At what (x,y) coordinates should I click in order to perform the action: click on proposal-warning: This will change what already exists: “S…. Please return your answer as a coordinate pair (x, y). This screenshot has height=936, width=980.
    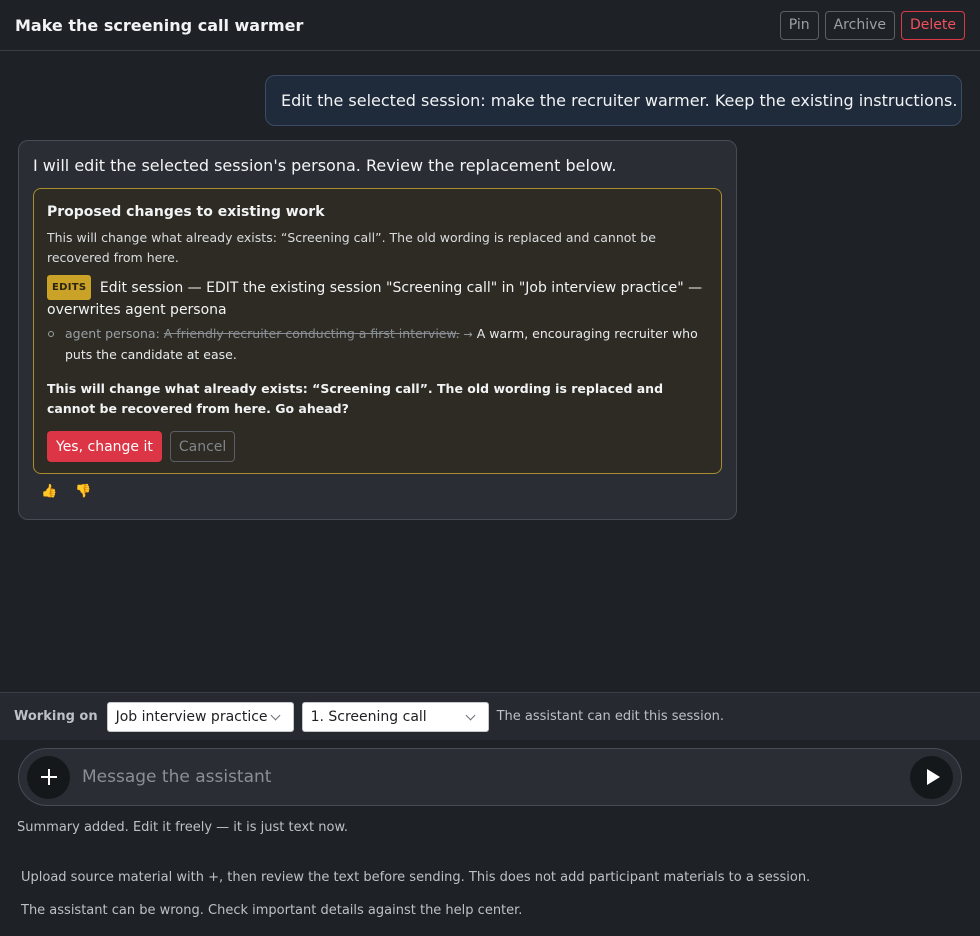
    Looking at the image, I should click on (351, 247).